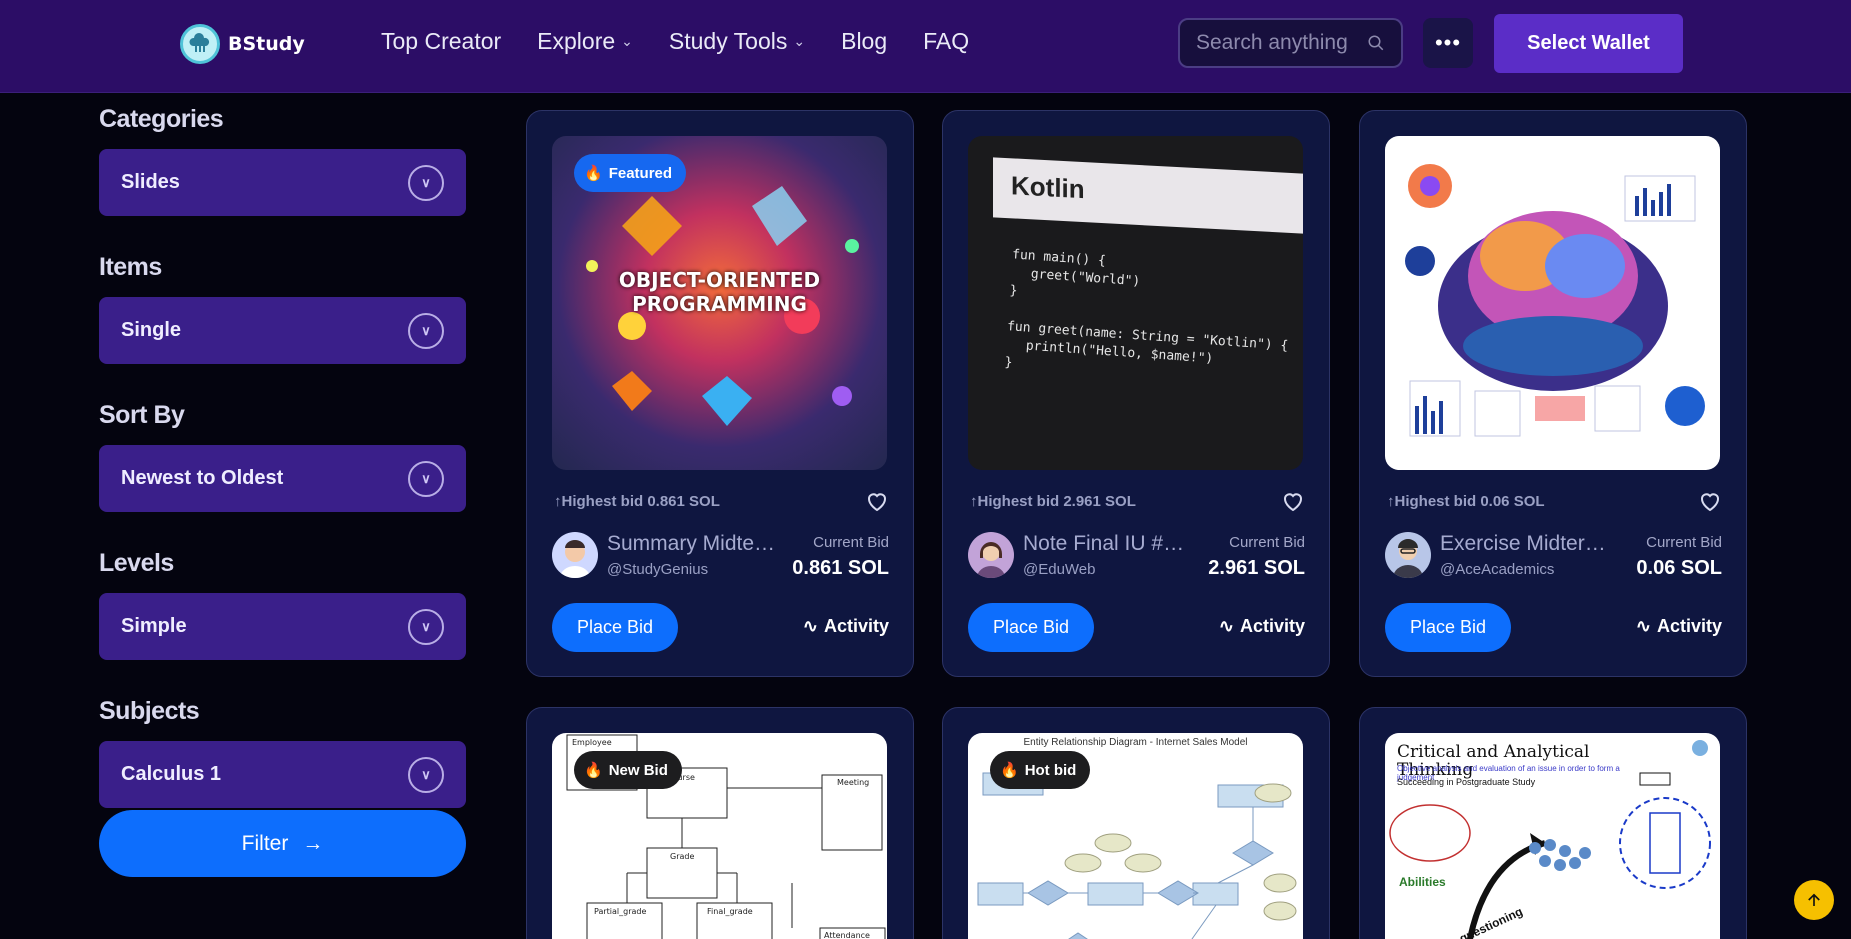 The image size is (1851, 939). I want to click on hot-bid-badge: 🔥 Hot bid, so click(1040, 770).